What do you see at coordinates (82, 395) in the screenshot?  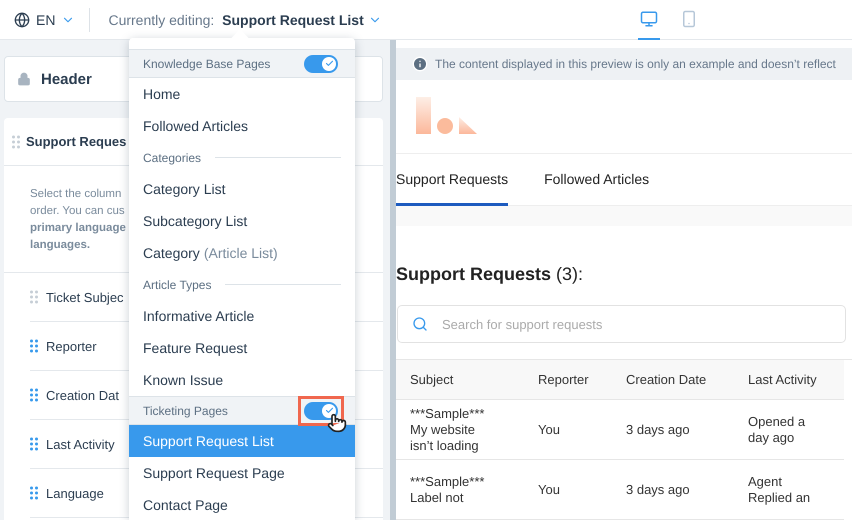 I see `column-label: Creation Dat` at bounding box center [82, 395].